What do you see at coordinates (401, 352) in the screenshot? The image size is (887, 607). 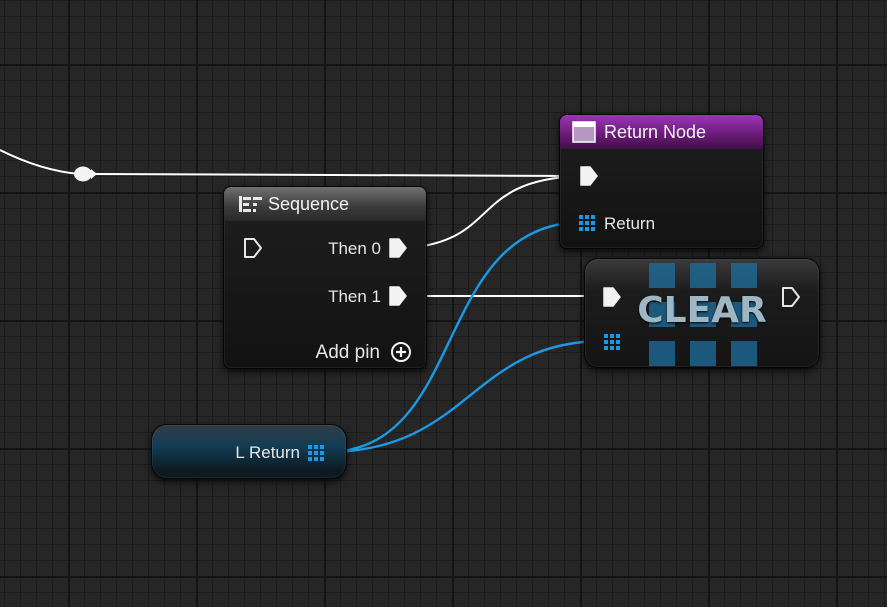 I see `add-pin-icon` at bounding box center [401, 352].